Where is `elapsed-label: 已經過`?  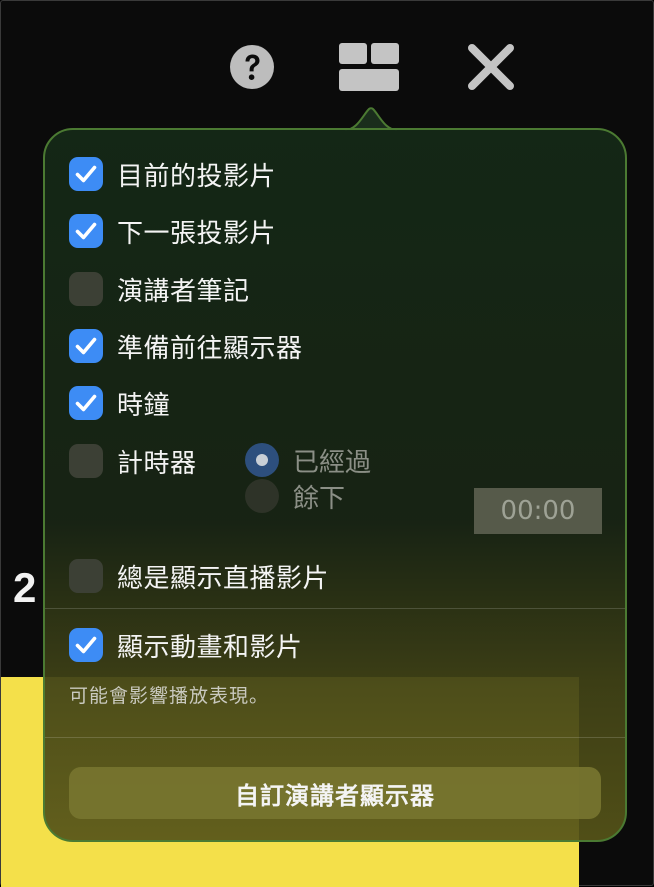 elapsed-label: 已經過 is located at coordinates (332, 462).